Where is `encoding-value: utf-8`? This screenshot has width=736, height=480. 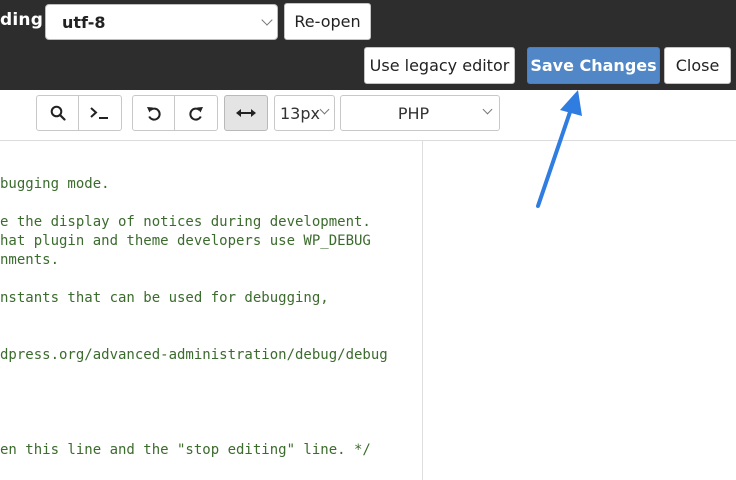
encoding-value: utf-8 is located at coordinates (84, 22).